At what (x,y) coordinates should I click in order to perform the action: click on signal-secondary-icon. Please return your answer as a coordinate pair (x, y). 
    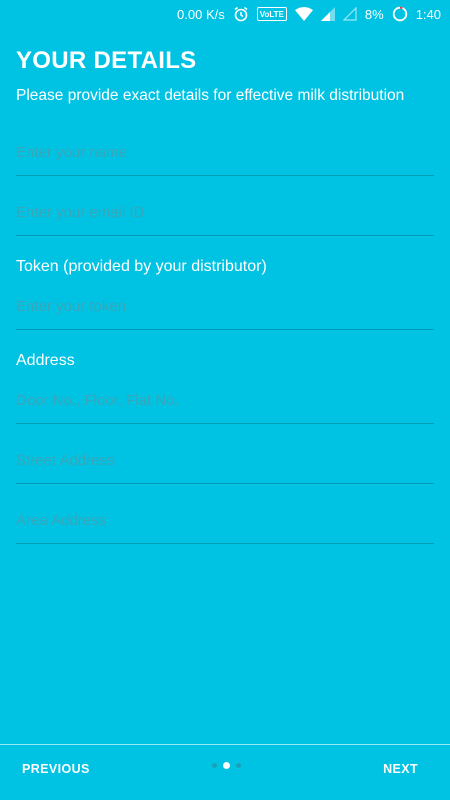
    Looking at the image, I should click on (349, 14).